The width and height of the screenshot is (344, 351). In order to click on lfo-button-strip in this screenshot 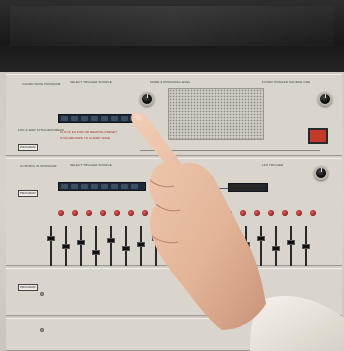, I will do `click(248, 187)`.